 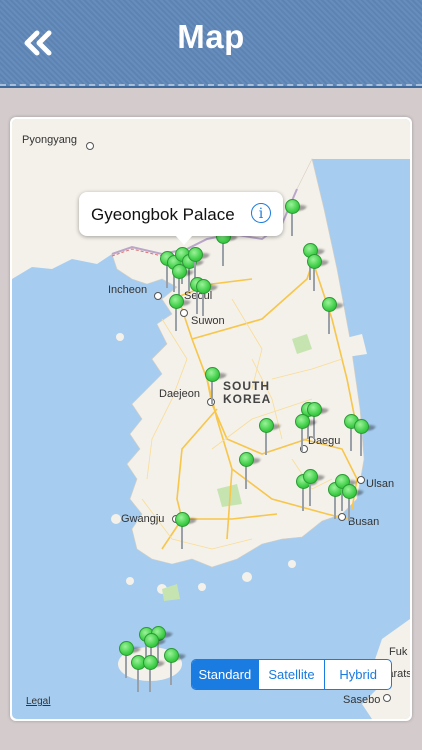 I want to click on map-type-segmented-control: Standard Satellite Hybrid, so click(x=291, y=674).